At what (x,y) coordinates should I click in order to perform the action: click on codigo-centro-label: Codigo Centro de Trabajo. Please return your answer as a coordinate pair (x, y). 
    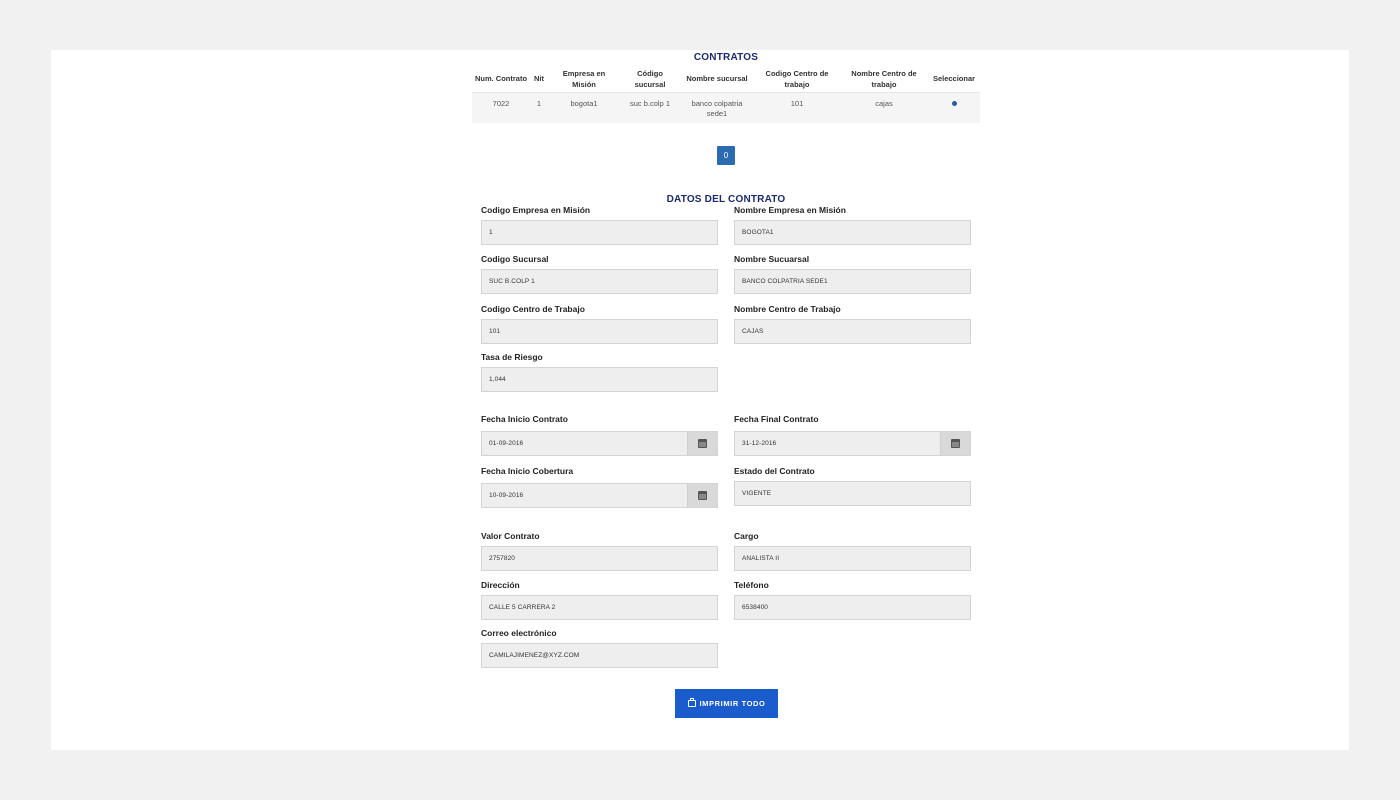
    Looking at the image, I should click on (533, 309).